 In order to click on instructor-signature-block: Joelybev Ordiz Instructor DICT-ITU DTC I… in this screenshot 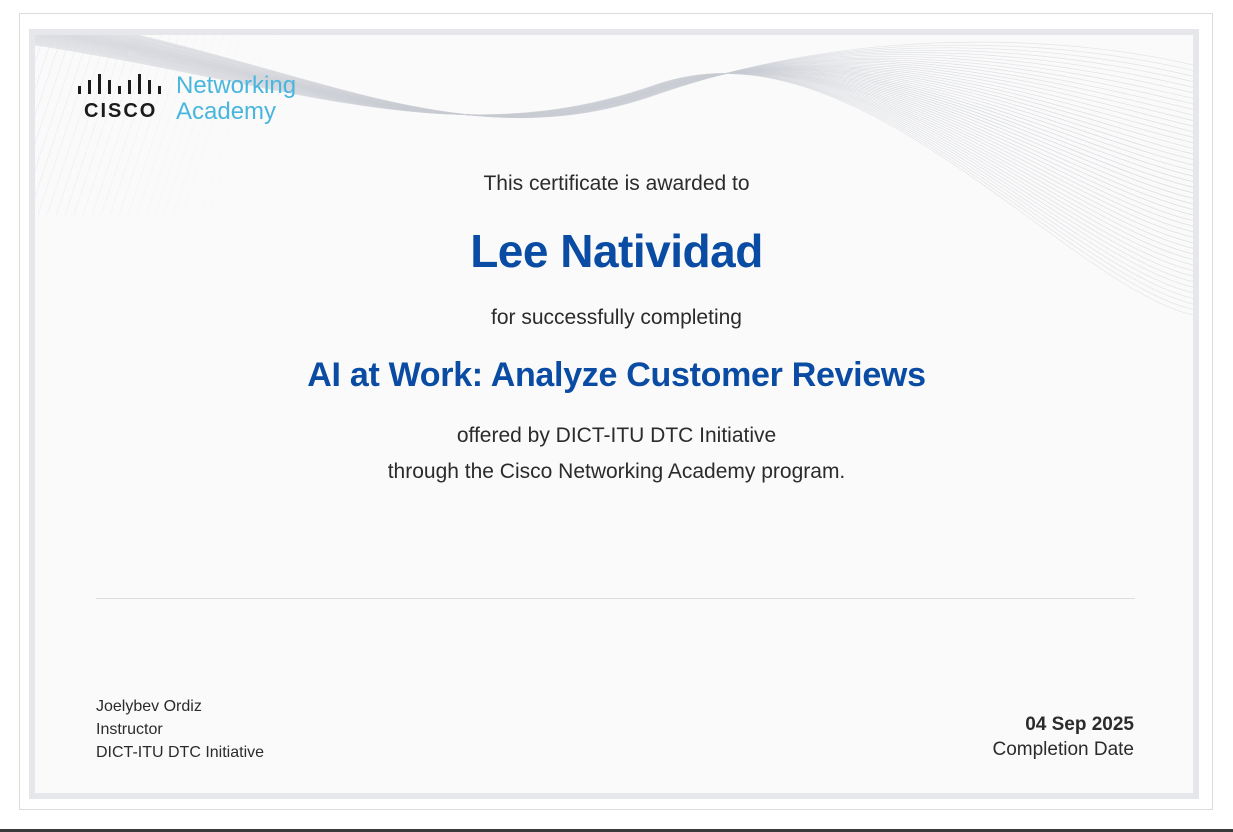, I will do `click(180, 729)`.